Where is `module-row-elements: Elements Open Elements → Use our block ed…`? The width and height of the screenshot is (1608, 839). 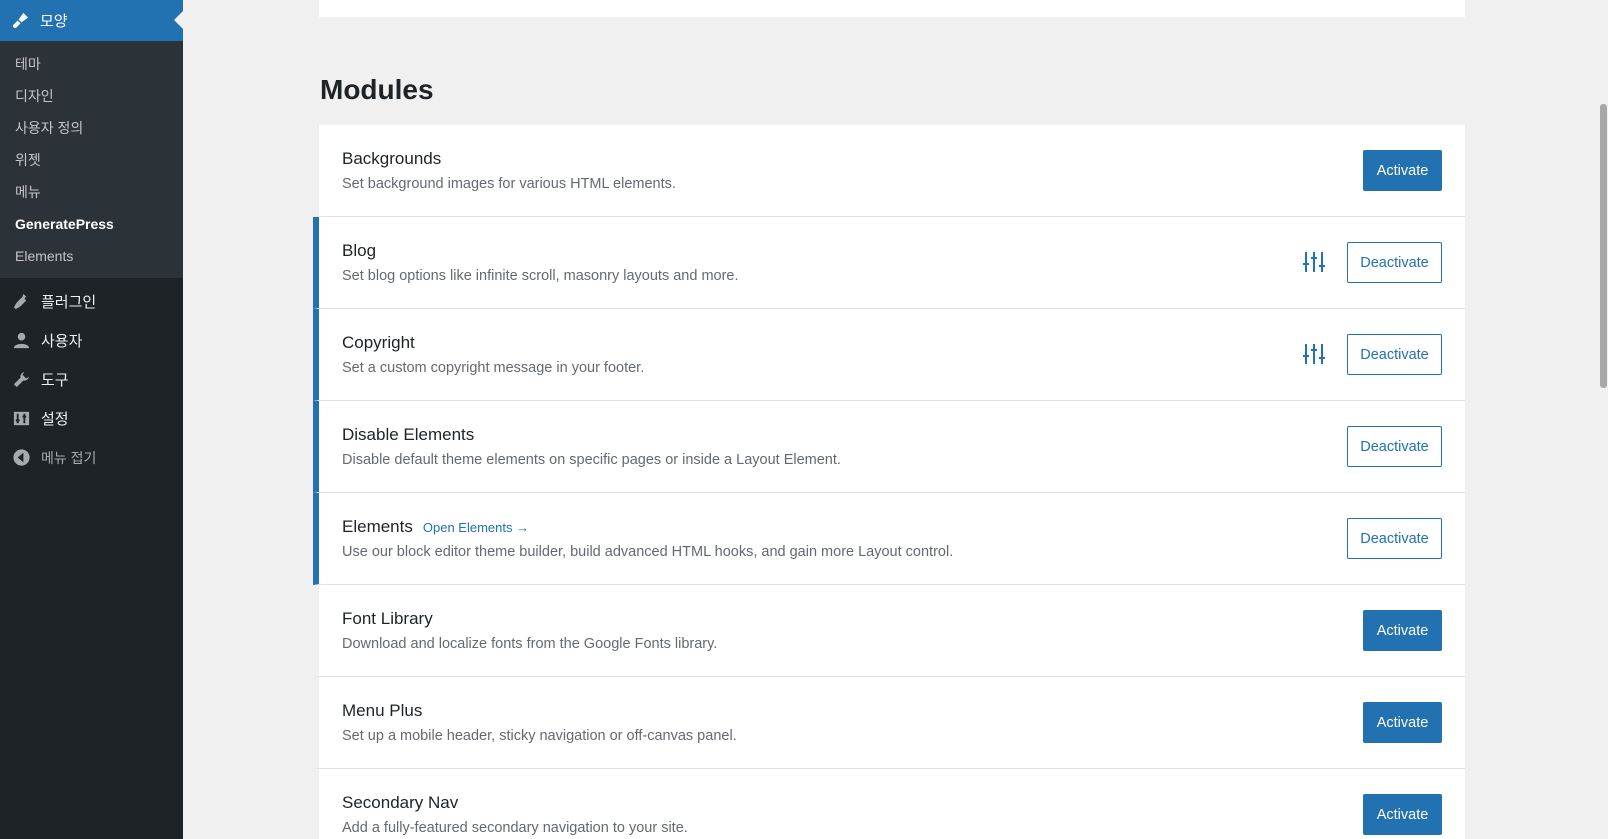
module-row-elements: Elements Open Elements → Use our block ed… is located at coordinates (889, 539).